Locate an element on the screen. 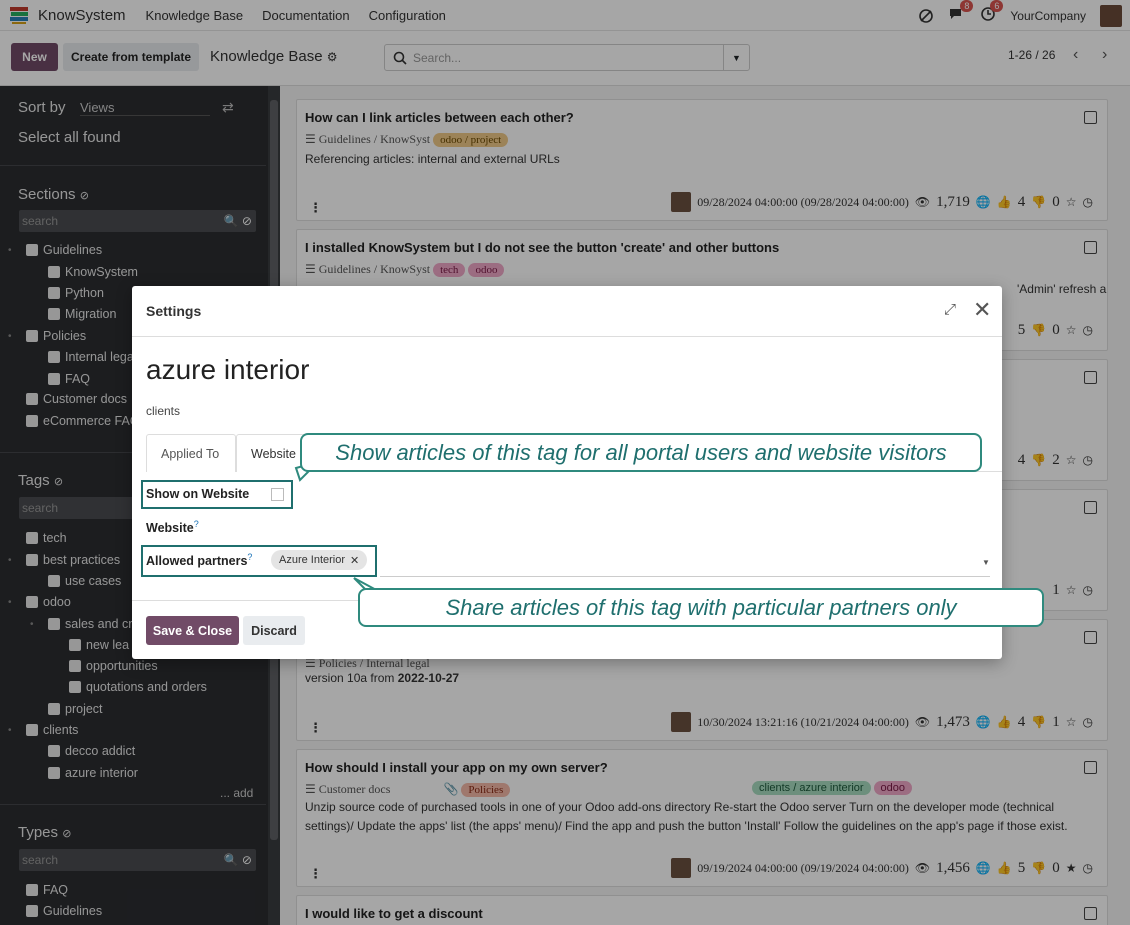  show-on-website-label: Show on Website is located at coordinates (198, 494).